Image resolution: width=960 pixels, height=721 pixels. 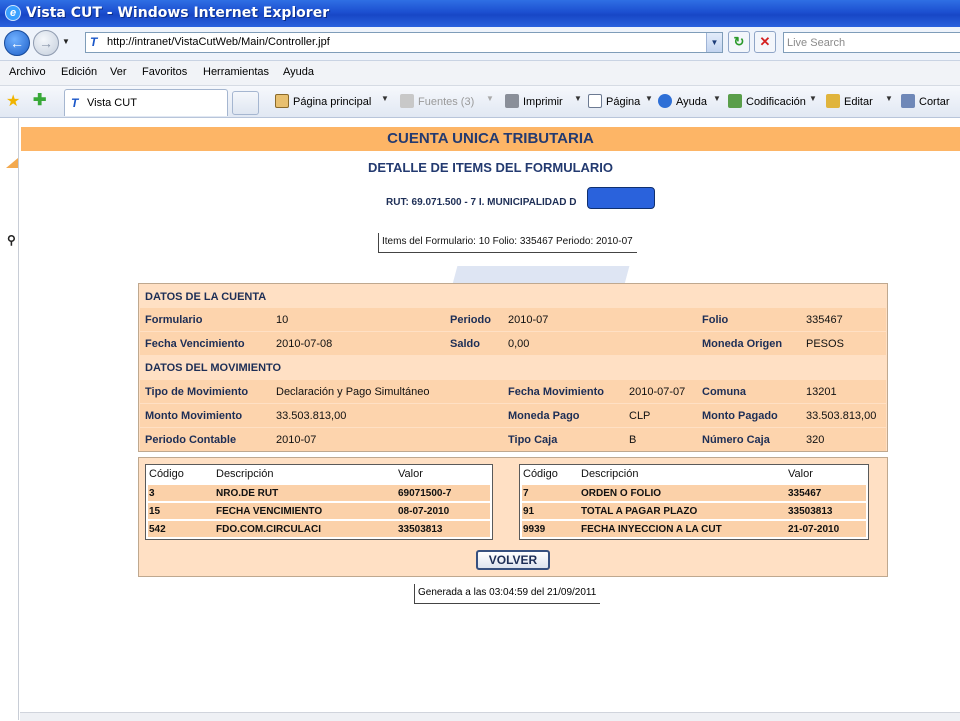 I want to click on field-label: Tipo de Movimiento, so click(x=197, y=392).